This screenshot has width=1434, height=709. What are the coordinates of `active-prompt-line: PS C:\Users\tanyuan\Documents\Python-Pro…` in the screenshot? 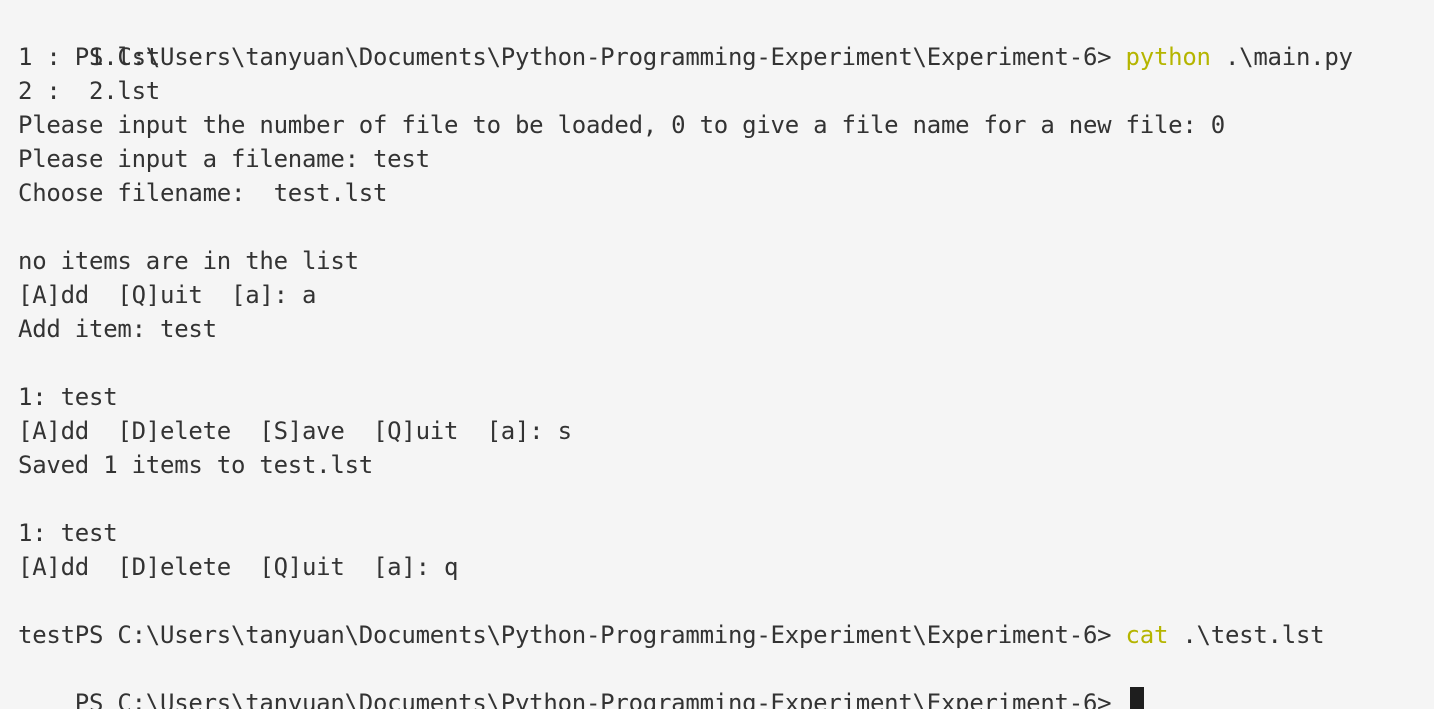 It's located at (726, 680).